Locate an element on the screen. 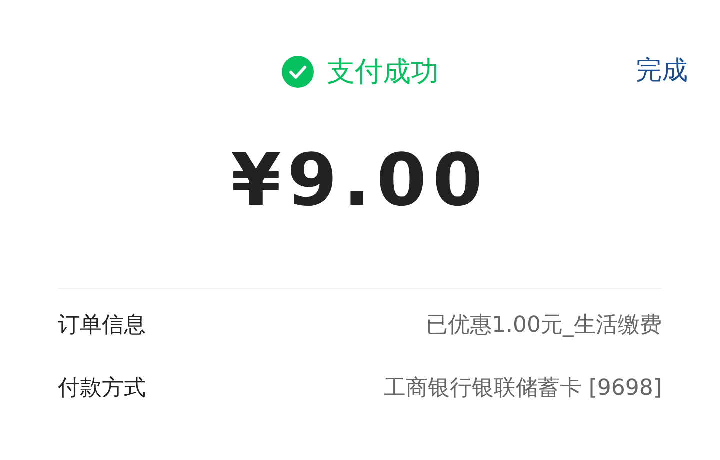 Image resolution: width=720 pixels, height=460 pixels. detail-label: 订单信息 is located at coordinates (102, 326).